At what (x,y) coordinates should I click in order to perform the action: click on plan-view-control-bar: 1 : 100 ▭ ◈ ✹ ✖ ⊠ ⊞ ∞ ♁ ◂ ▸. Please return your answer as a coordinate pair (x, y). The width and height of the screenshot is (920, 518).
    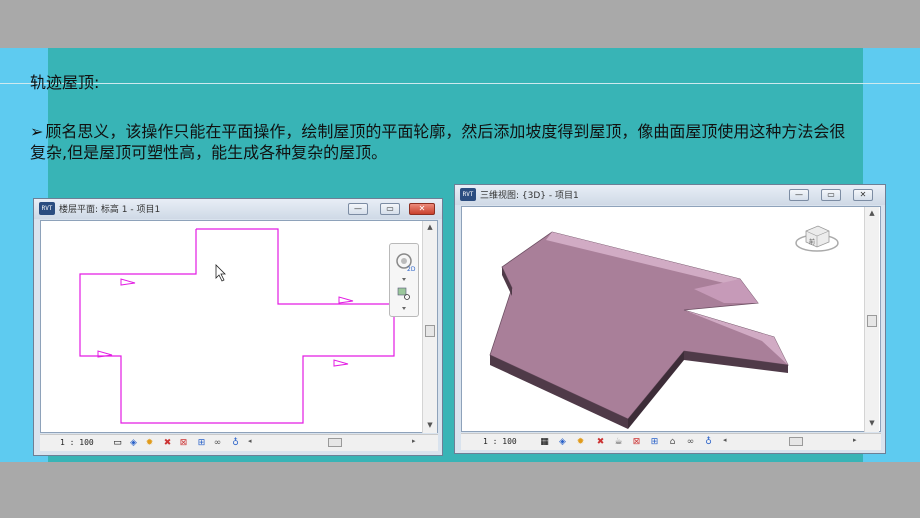
    Looking at the image, I should click on (239, 442).